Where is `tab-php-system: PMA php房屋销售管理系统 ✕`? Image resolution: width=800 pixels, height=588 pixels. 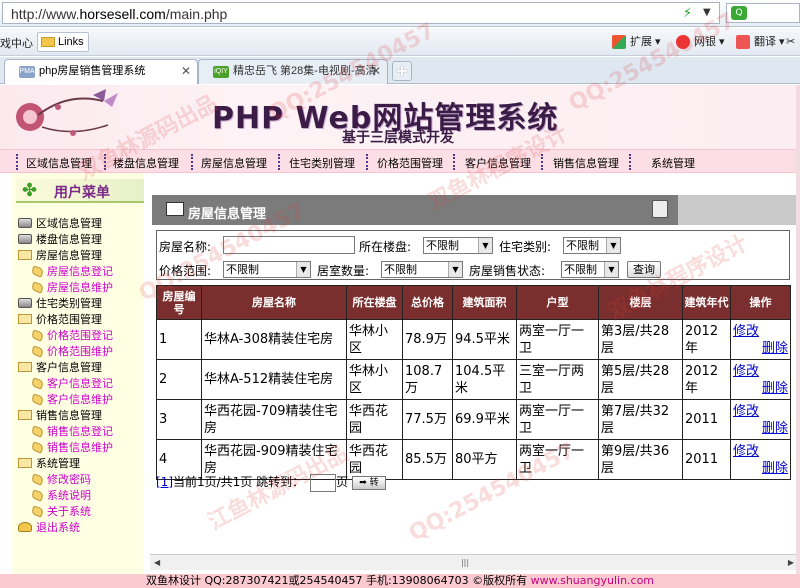
tab-php-system: PMA php房屋销售管理系统 ✕ is located at coordinates (101, 71).